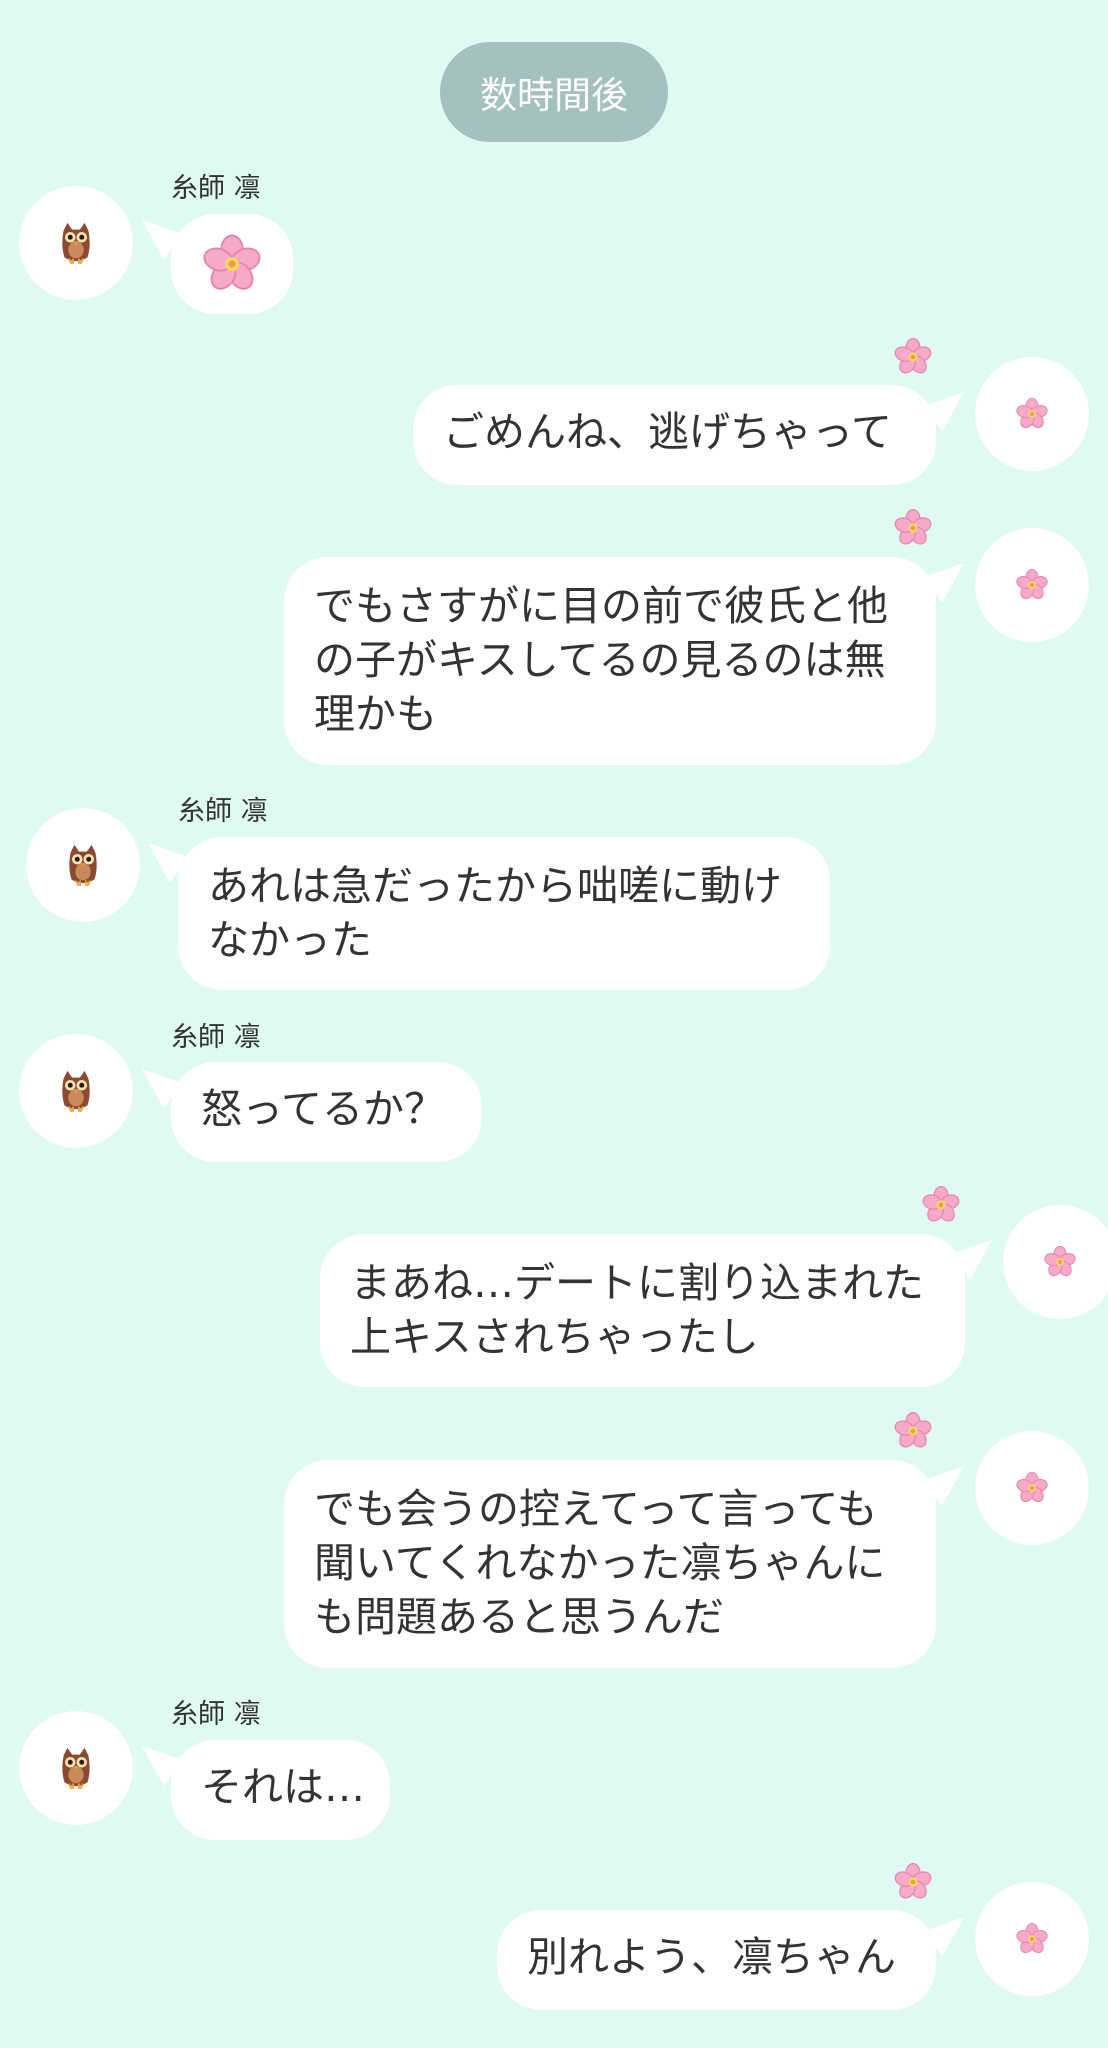 This screenshot has height=2048, width=1108. What do you see at coordinates (326, 1112) in the screenshot?
I see `message-bubble: 怒ってるか？` at bounding box center [326, 1112].